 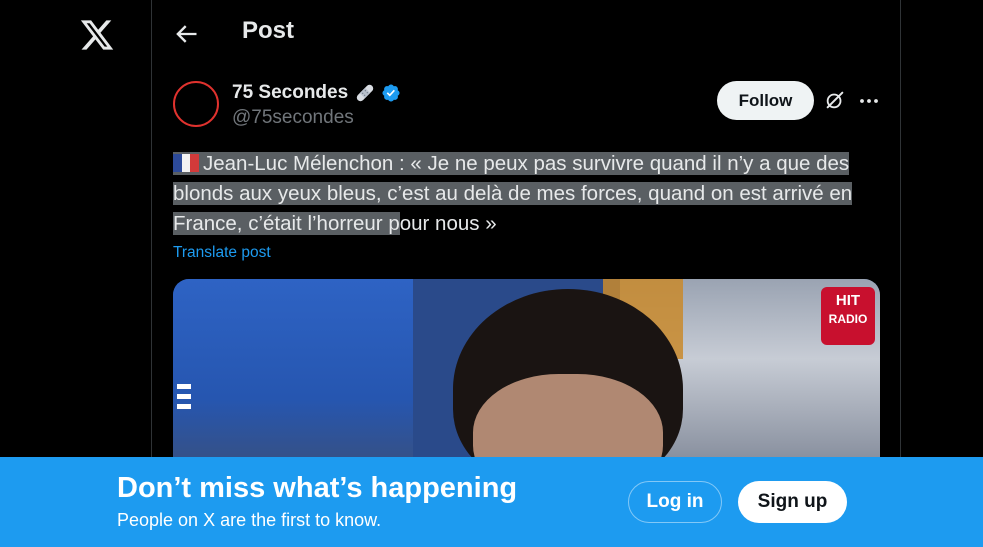 What do you see at coordinates (186, 161) in the screenshot?
I see `france-flag-icon` at bounding box center [186, 161].